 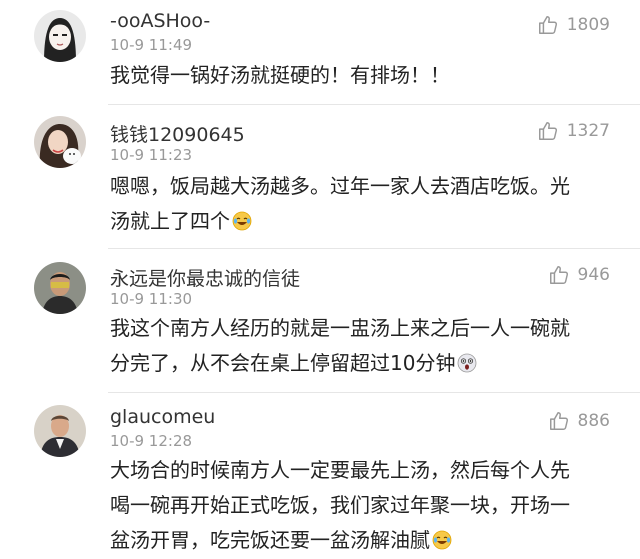 What do you see at coordinates (283, 363) in the screenshot?
I see `comment-text-line: 分完了，从不会在桌上停留超过10分钟` at bounding box center [283, 363].